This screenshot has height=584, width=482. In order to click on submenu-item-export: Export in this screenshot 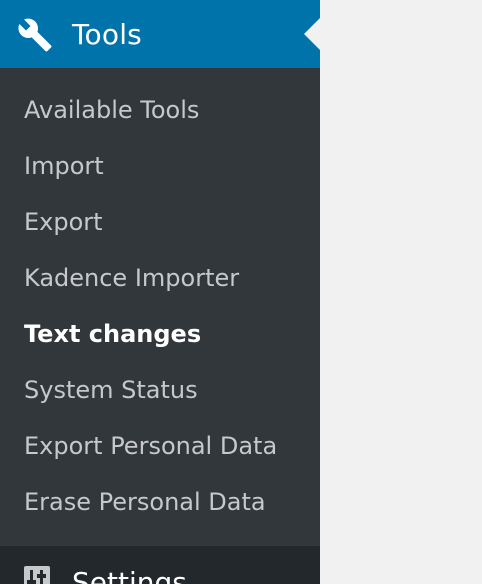, I will do `click(63, 222)`.